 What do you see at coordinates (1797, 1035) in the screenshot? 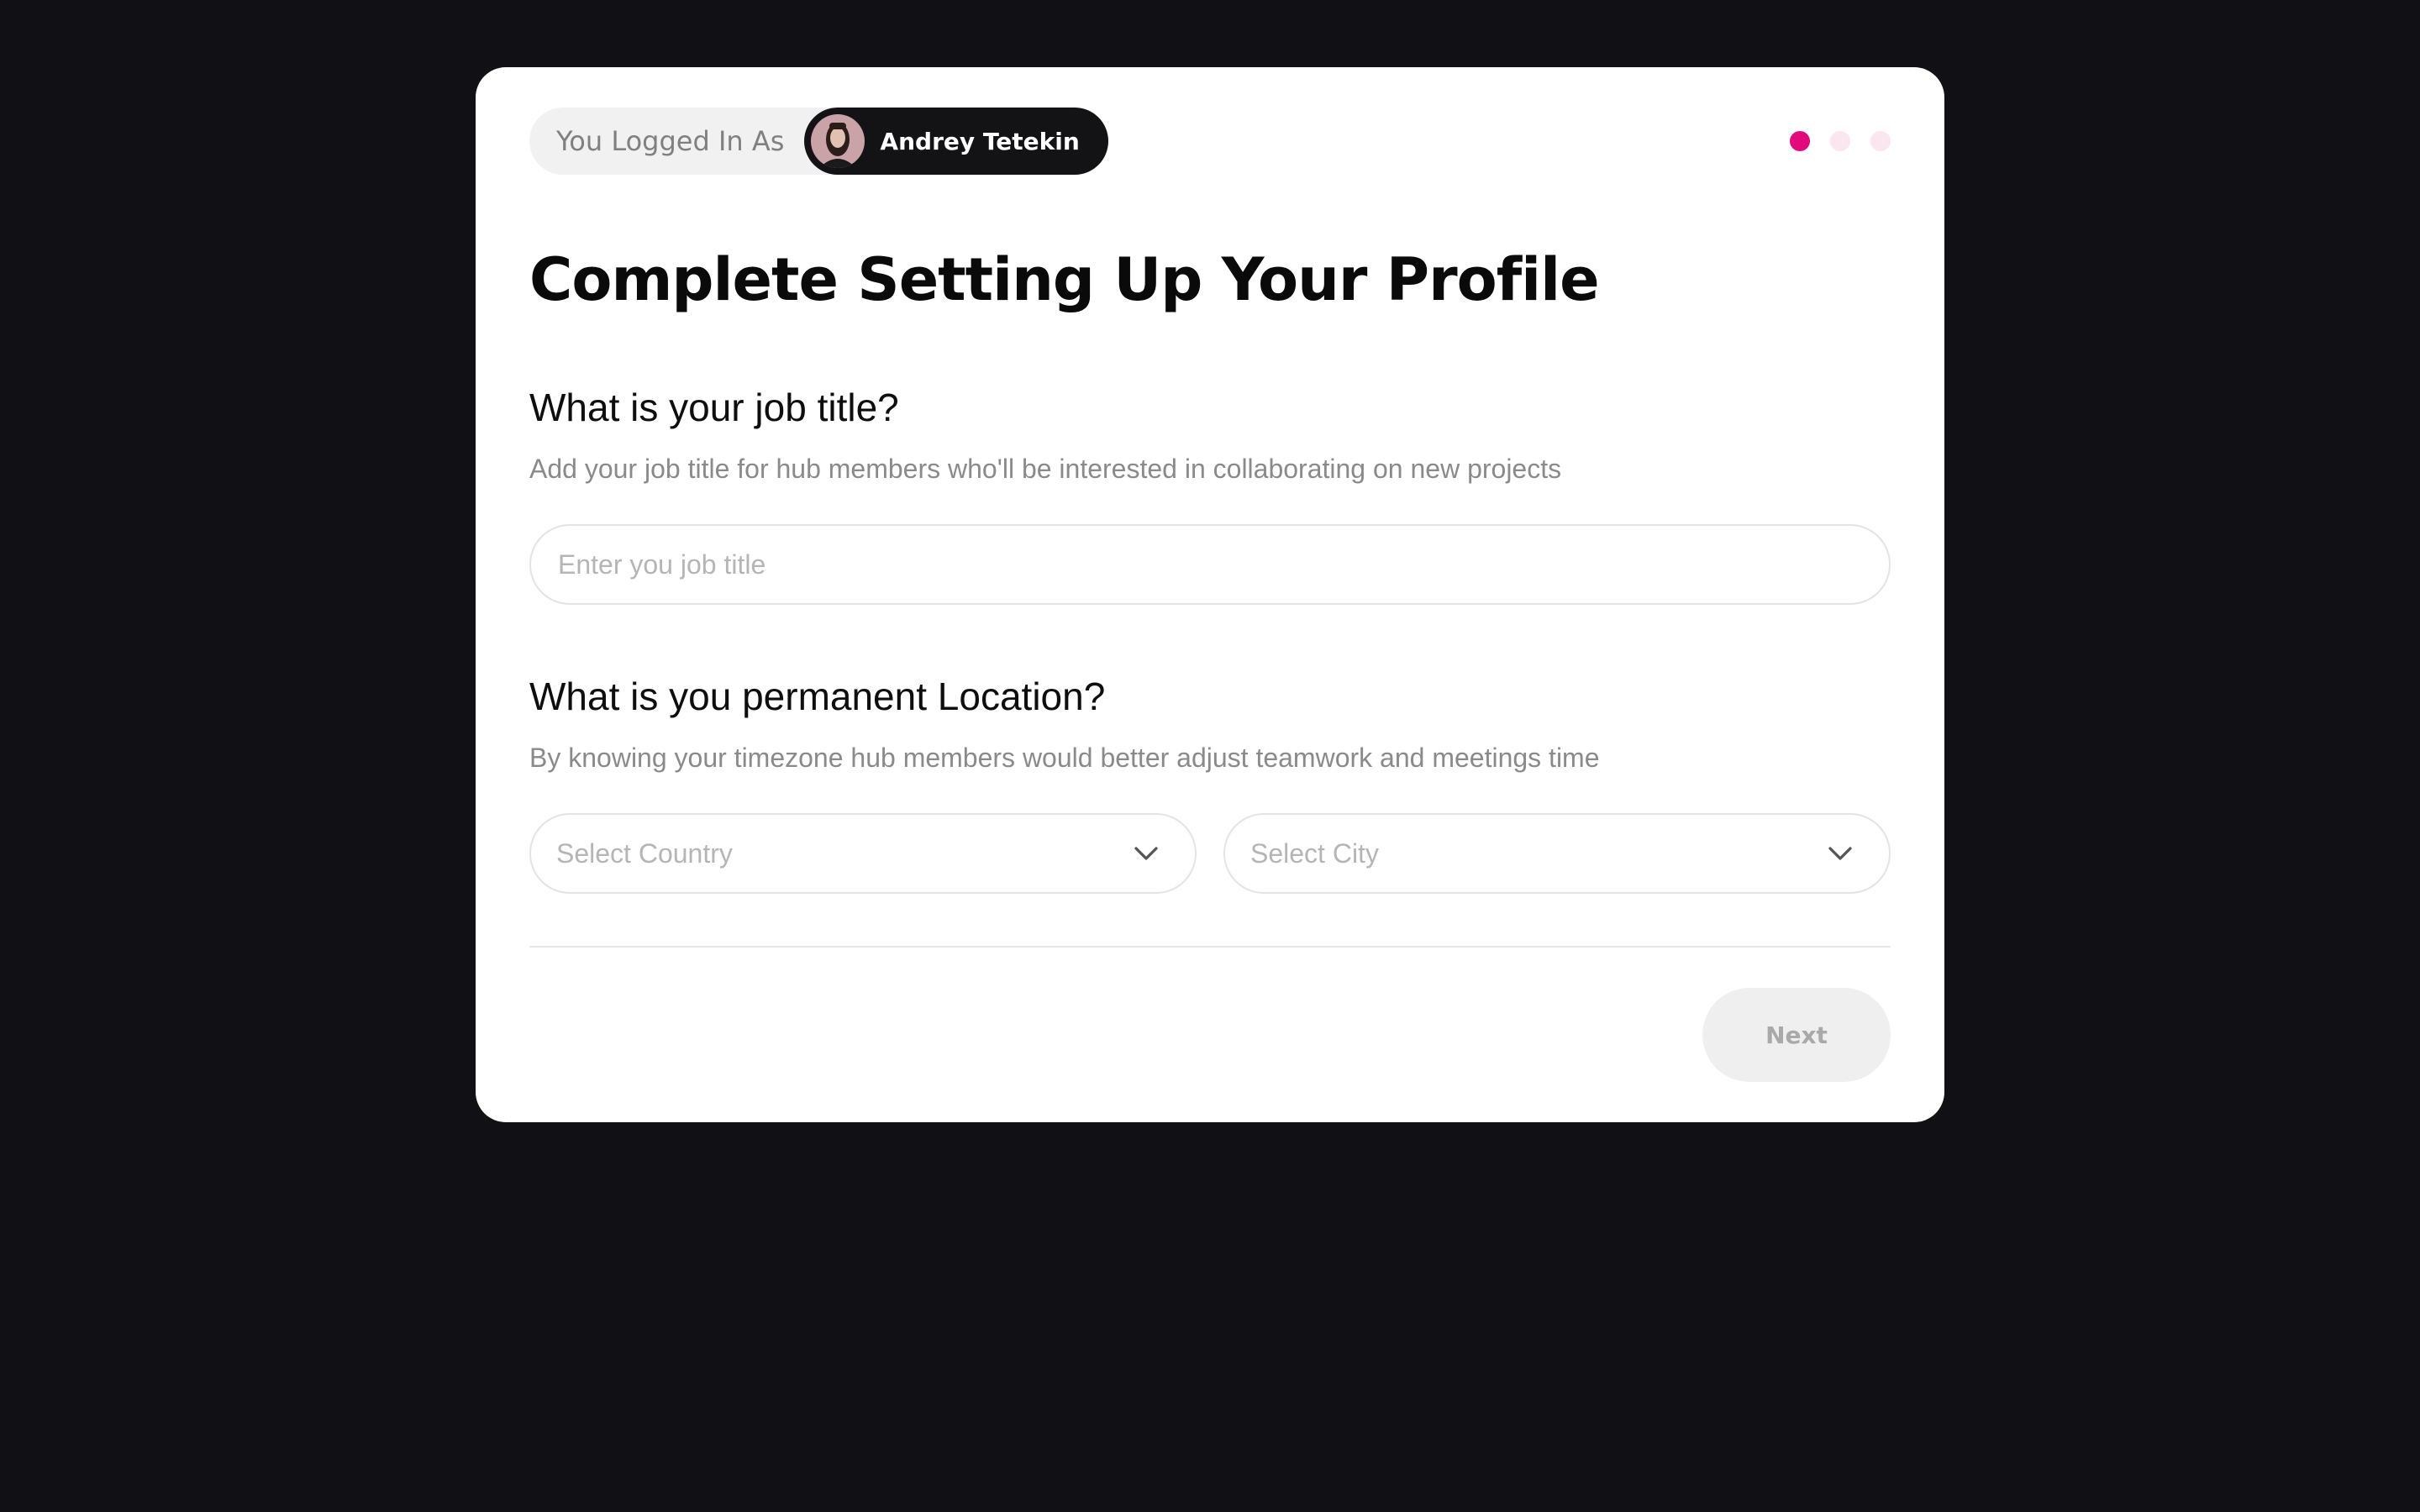
I see `next-button: Next` at bounding box center [1797, 1035].